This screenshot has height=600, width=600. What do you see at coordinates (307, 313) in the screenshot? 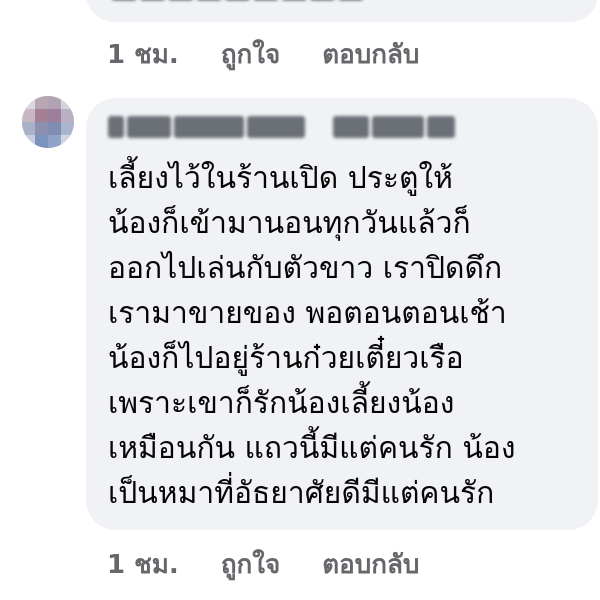
I see `comment-line: เรามาขายของ พอตอนตอนเช้า` at bounding box center [307, 313].